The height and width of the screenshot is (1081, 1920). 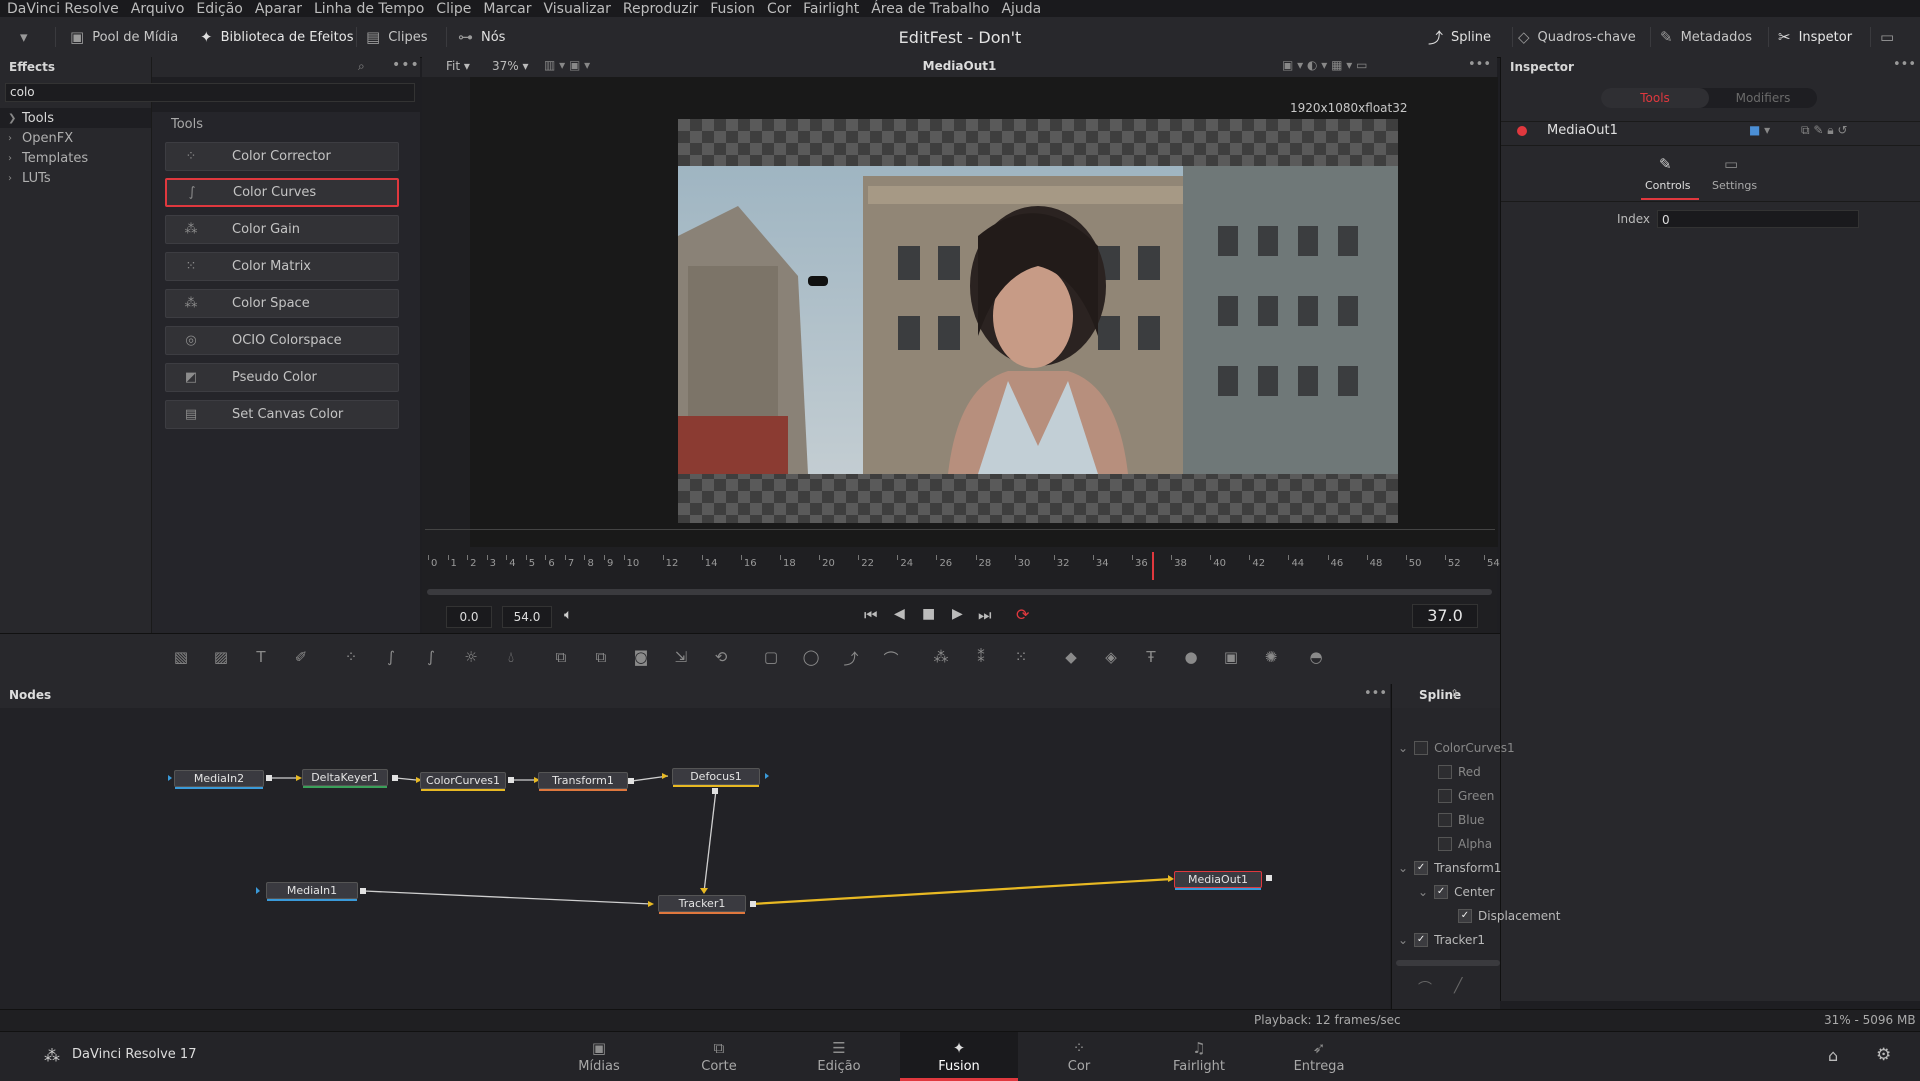 I want to click on bspline-mask-icon: ⌒, so click(x=891, y=658).